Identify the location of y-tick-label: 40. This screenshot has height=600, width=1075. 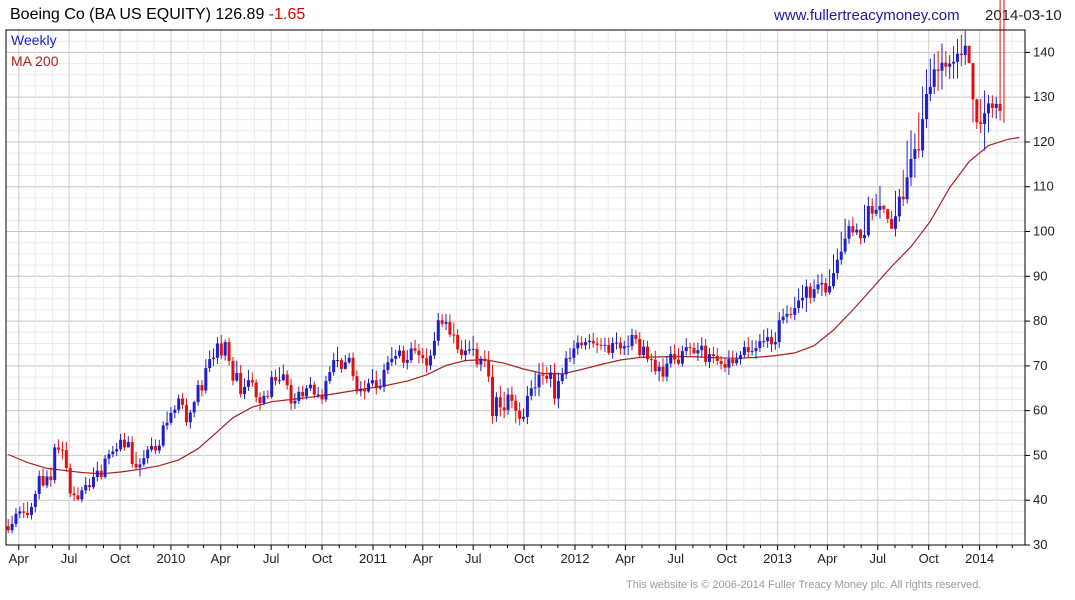
(1040, 499).